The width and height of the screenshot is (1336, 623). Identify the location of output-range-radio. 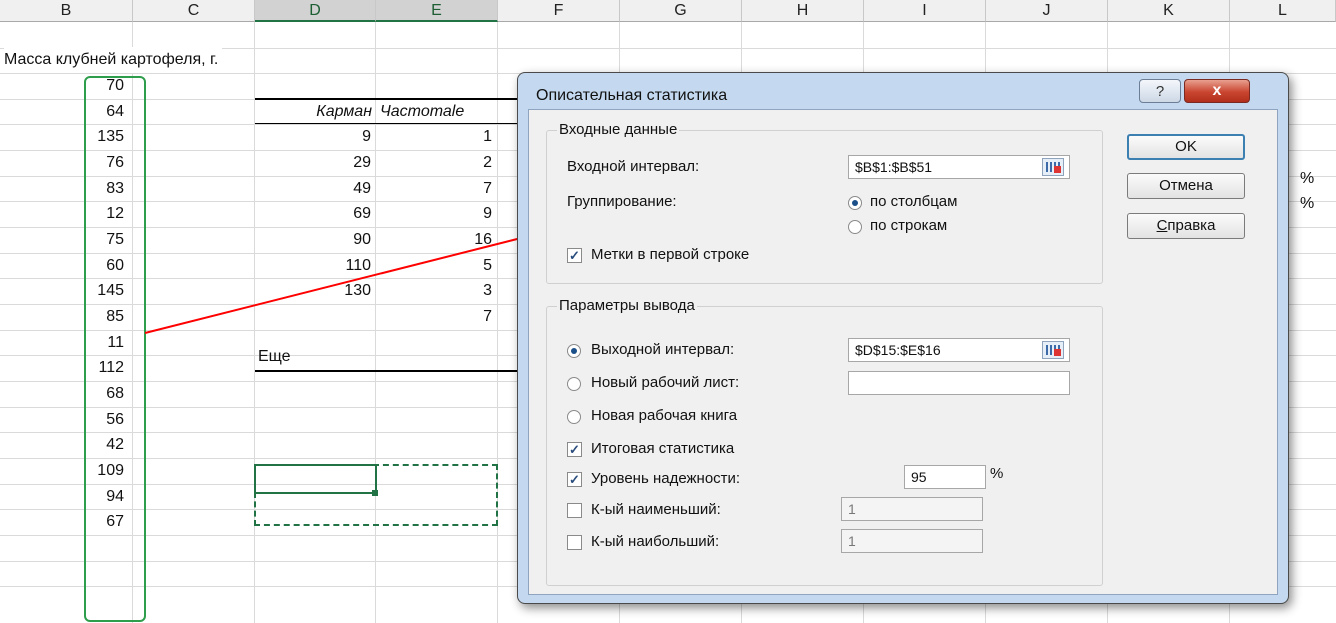
(574, 351).